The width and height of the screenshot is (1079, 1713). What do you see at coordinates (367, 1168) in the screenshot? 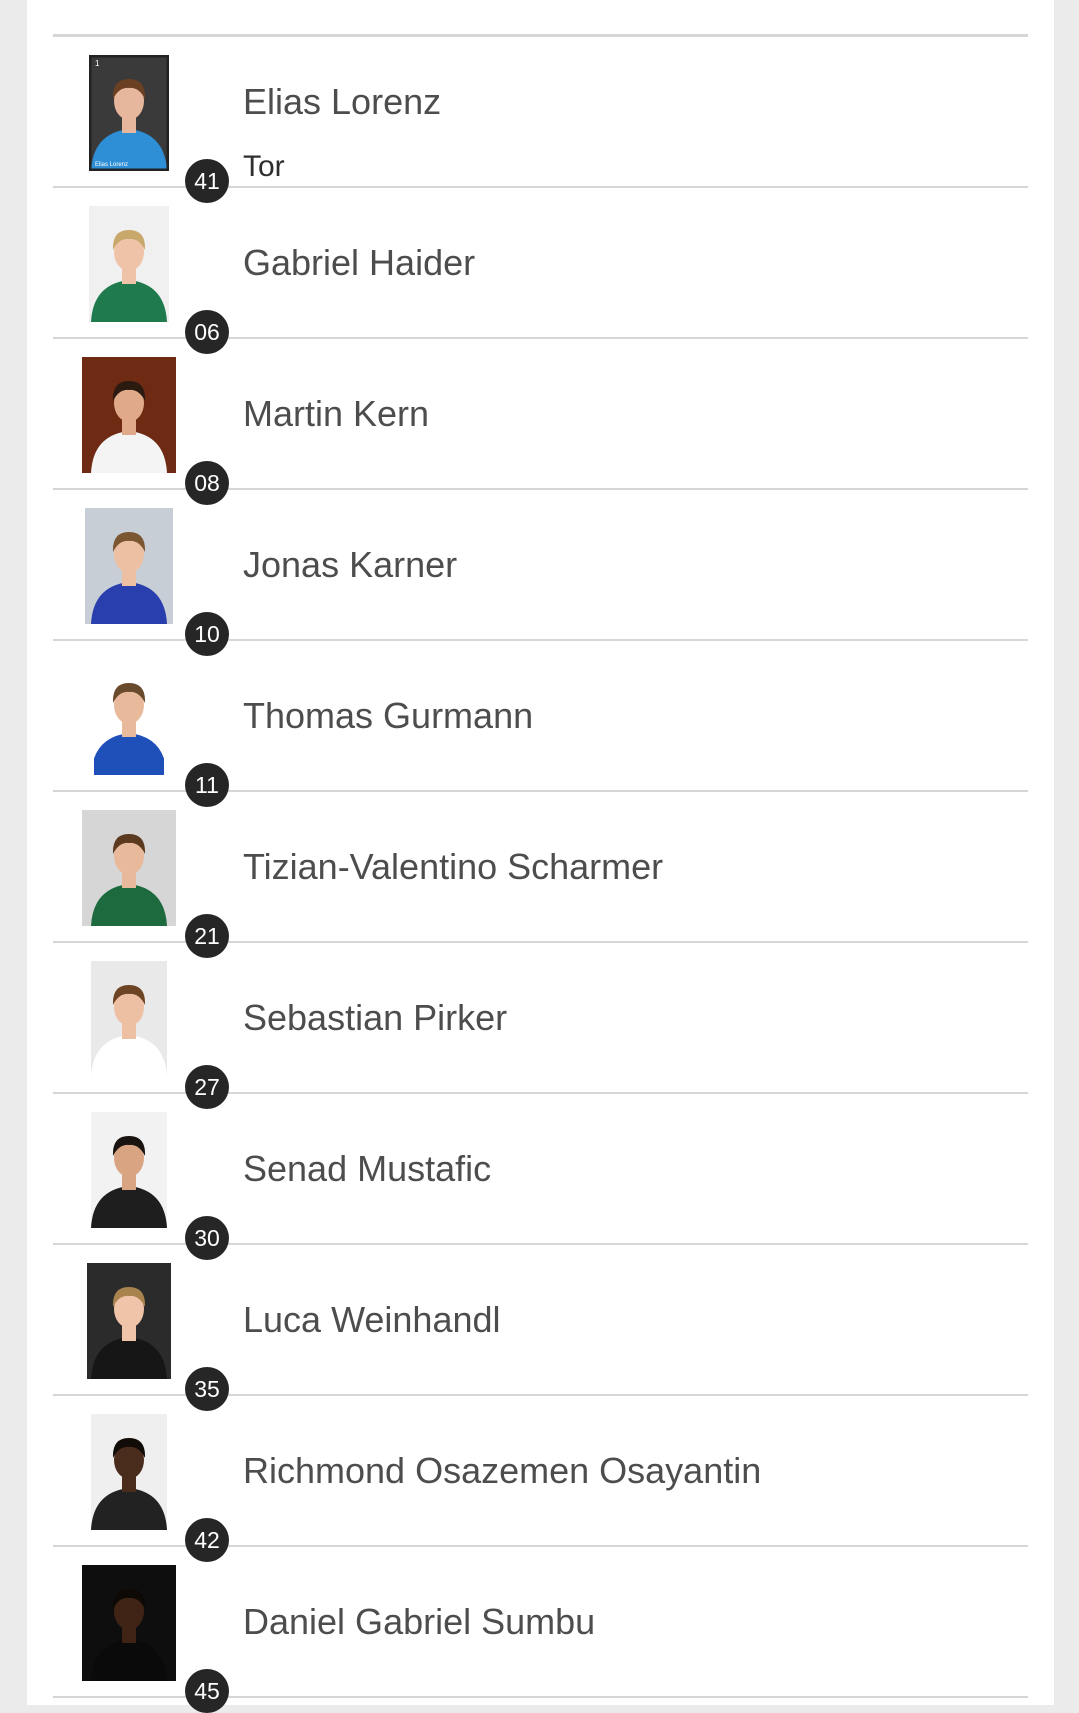
I see `player-name: Senad Mustafic` at bounding box center [367, 1168].